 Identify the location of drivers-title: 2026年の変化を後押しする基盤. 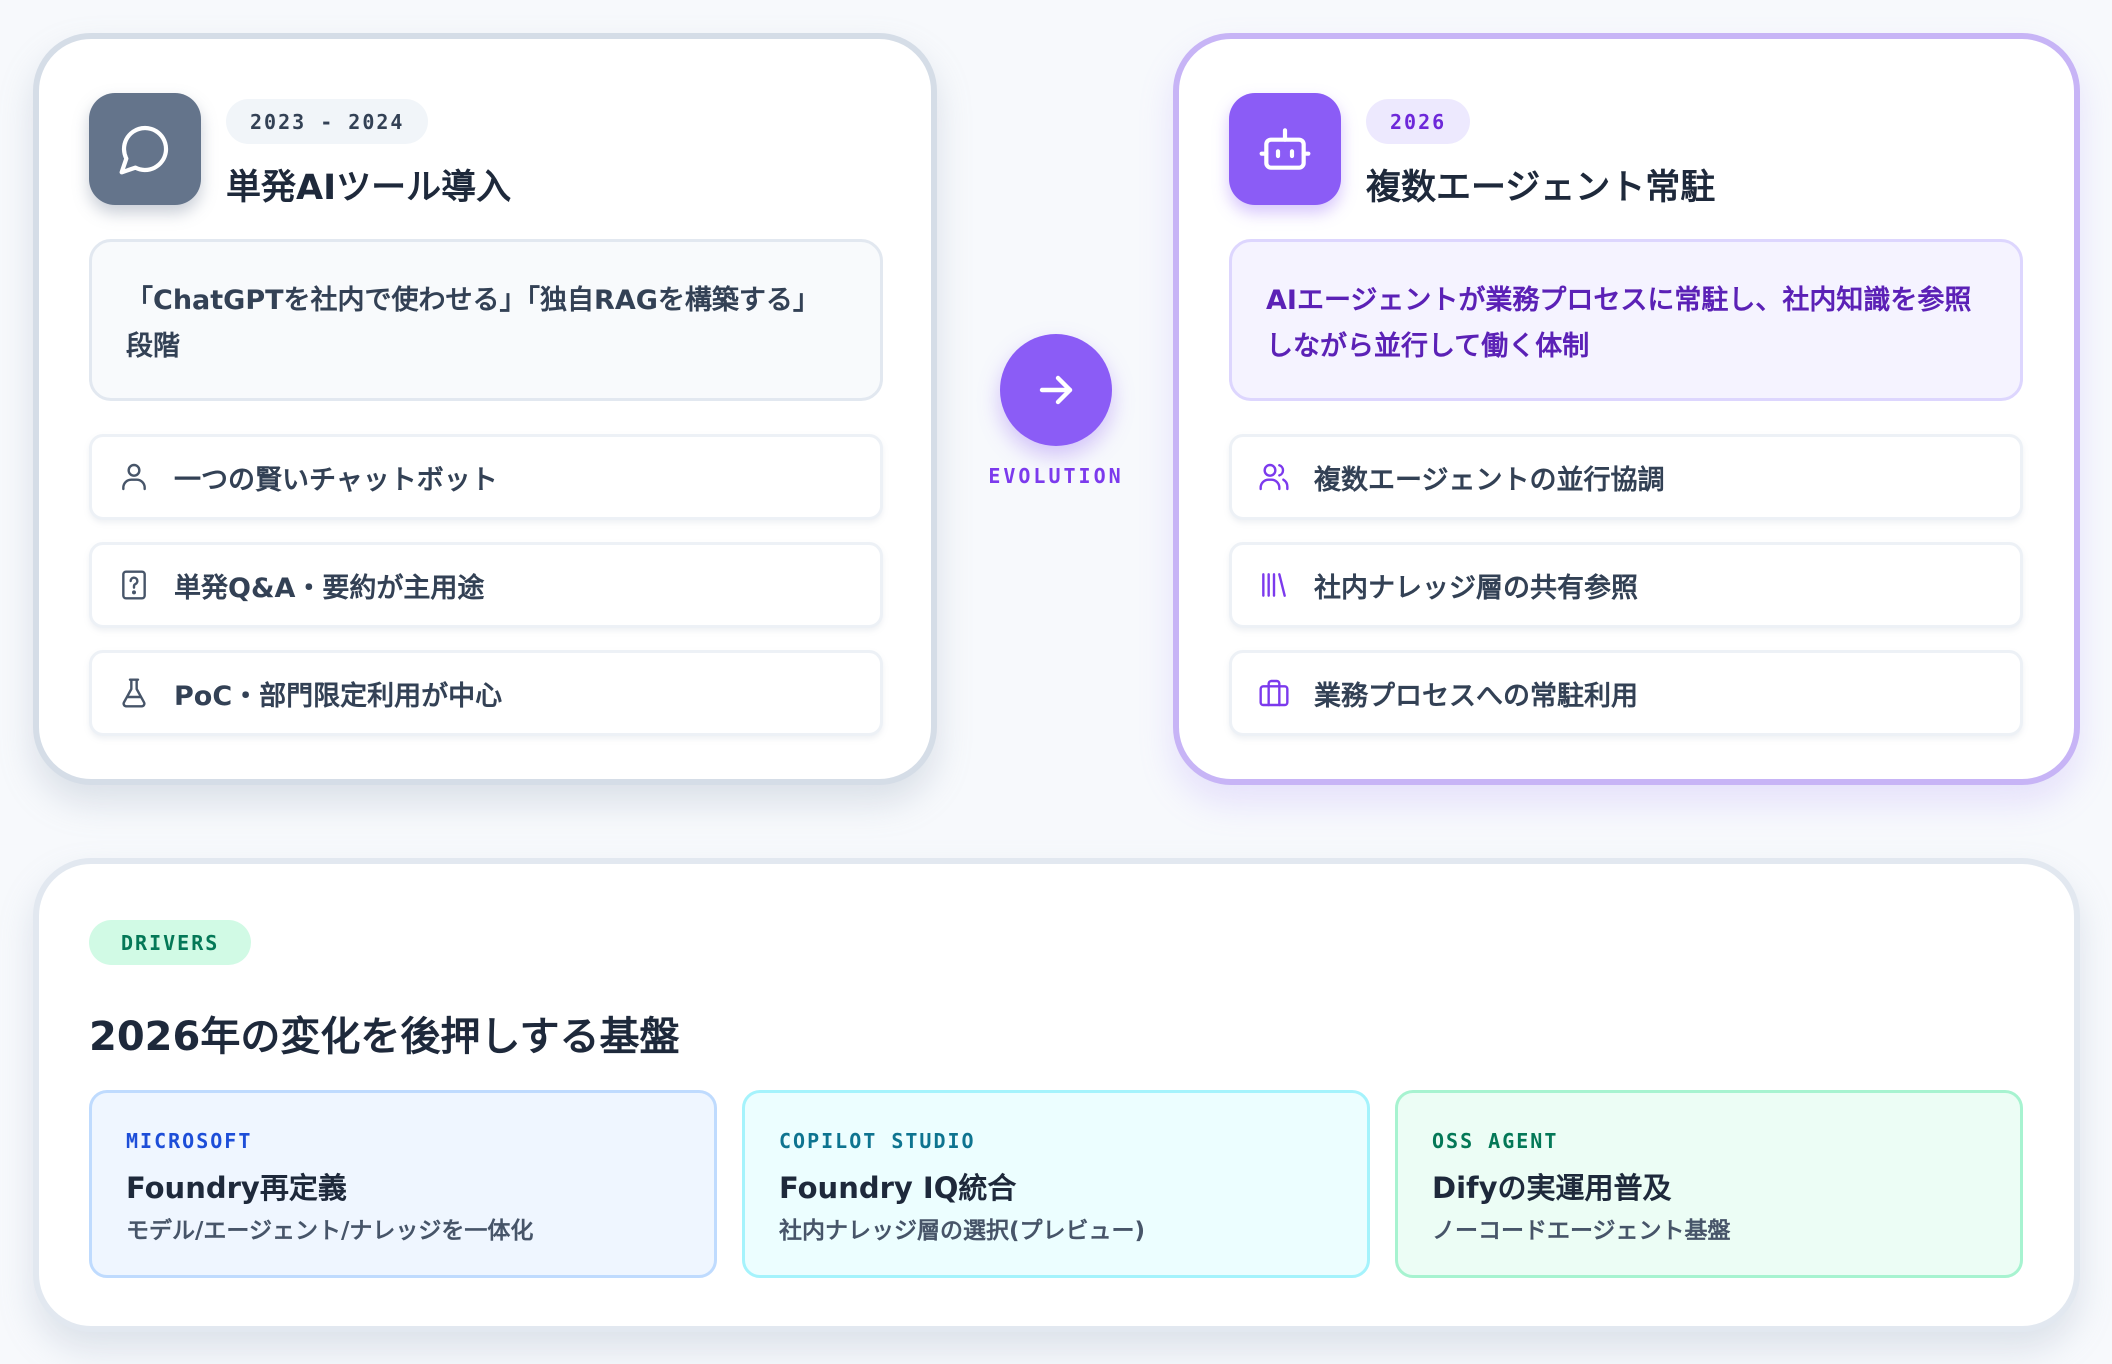
(384, 1037).